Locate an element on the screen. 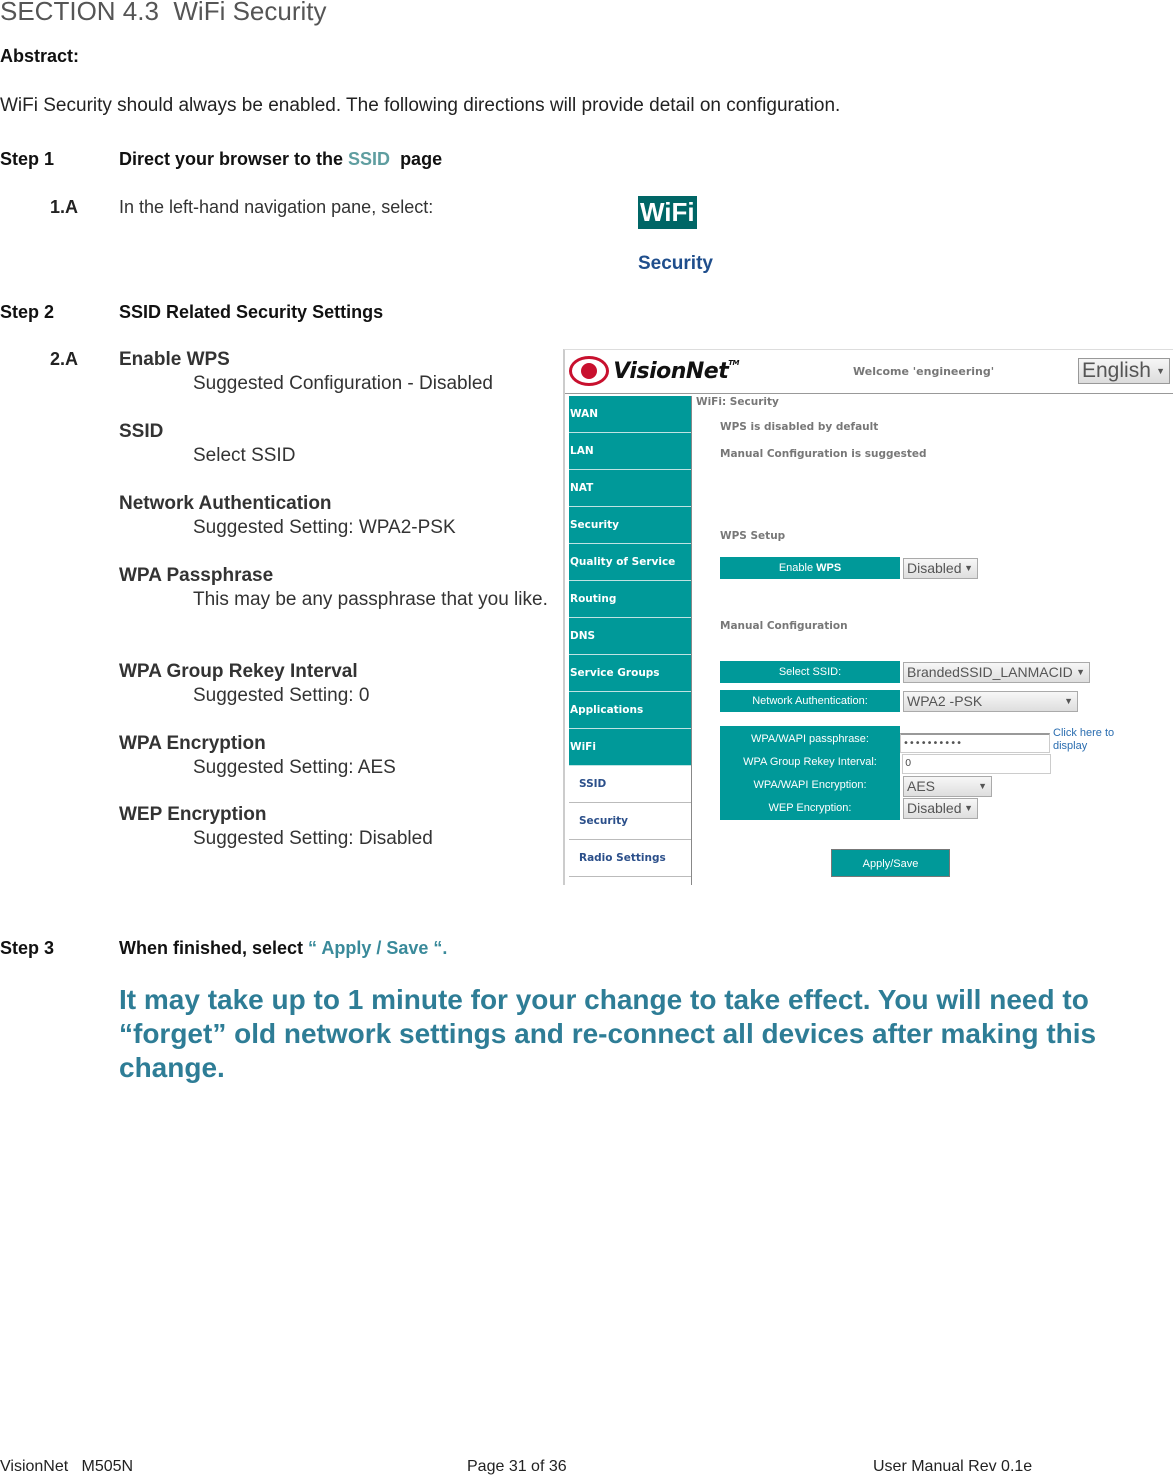  visionnet-logo-icon is located at coordinates (589, 371).